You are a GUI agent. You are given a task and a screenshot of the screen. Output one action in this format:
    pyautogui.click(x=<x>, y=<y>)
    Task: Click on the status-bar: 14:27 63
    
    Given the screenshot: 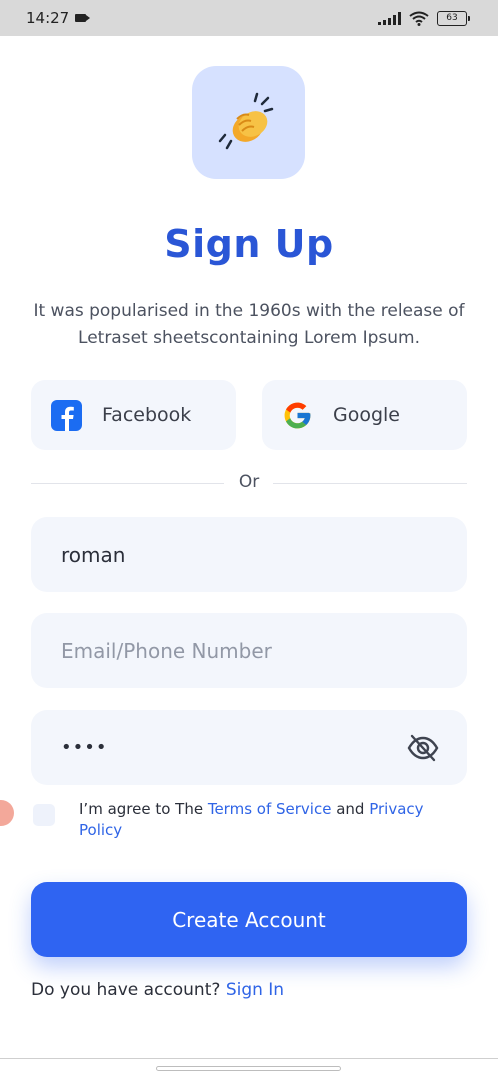 What is the action you would take?
    pyautogui.click(x=249, y=18)
    